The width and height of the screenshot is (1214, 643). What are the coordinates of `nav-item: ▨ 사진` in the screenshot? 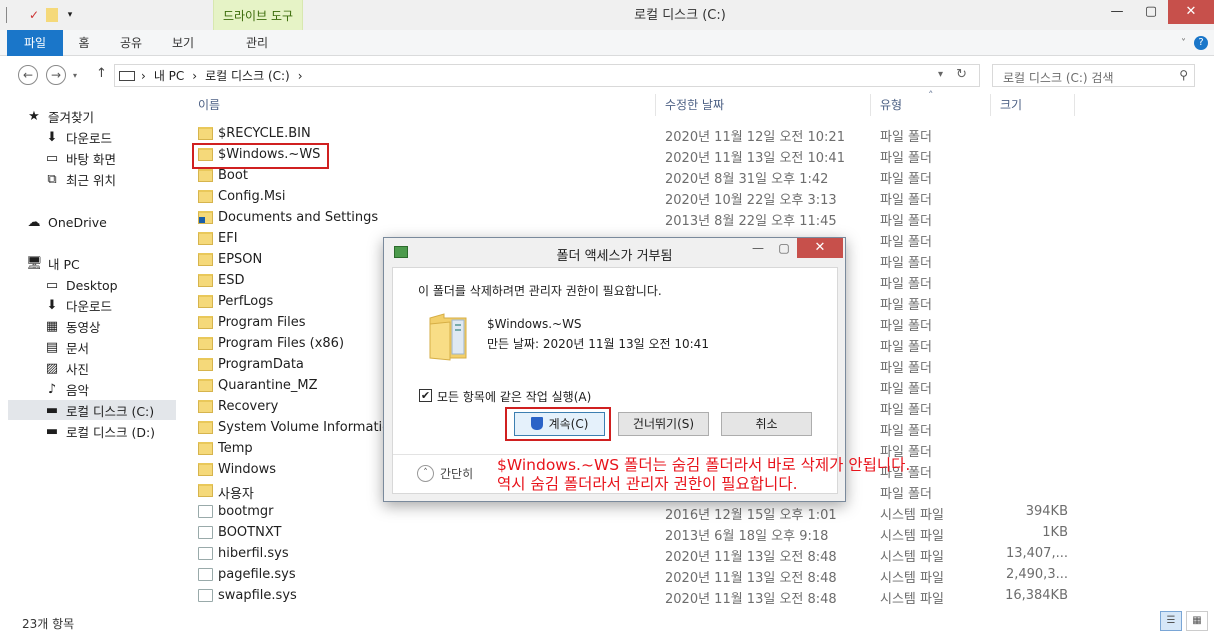 It's located at (48, 368).